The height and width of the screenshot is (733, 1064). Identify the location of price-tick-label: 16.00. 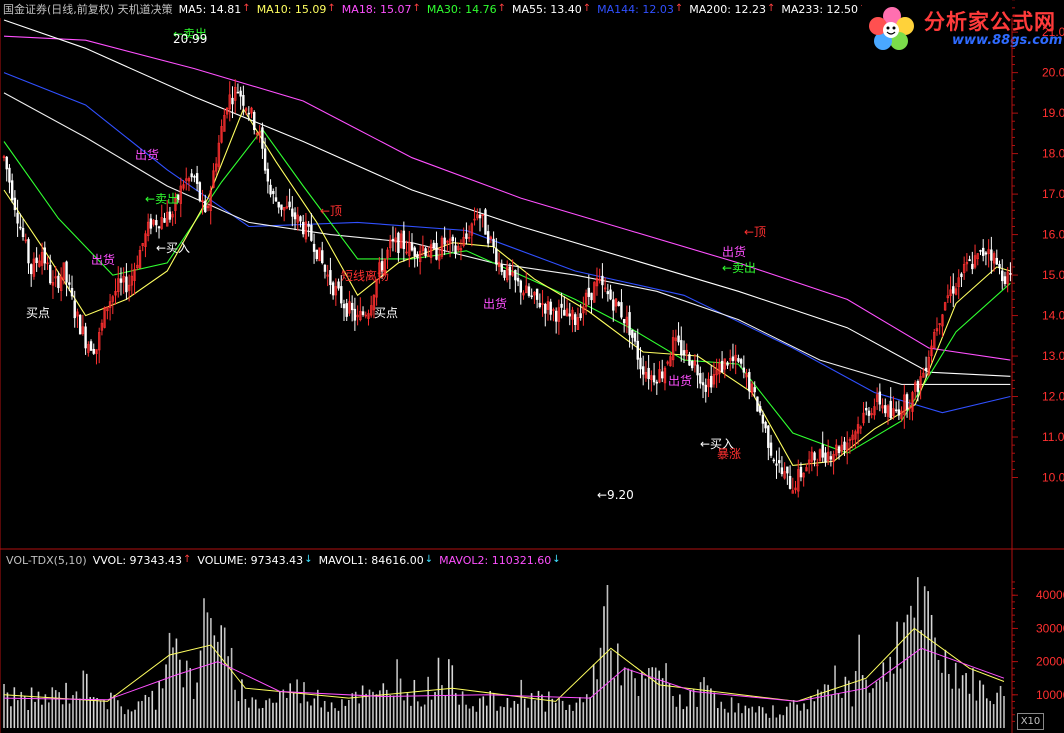
(1053, 235).